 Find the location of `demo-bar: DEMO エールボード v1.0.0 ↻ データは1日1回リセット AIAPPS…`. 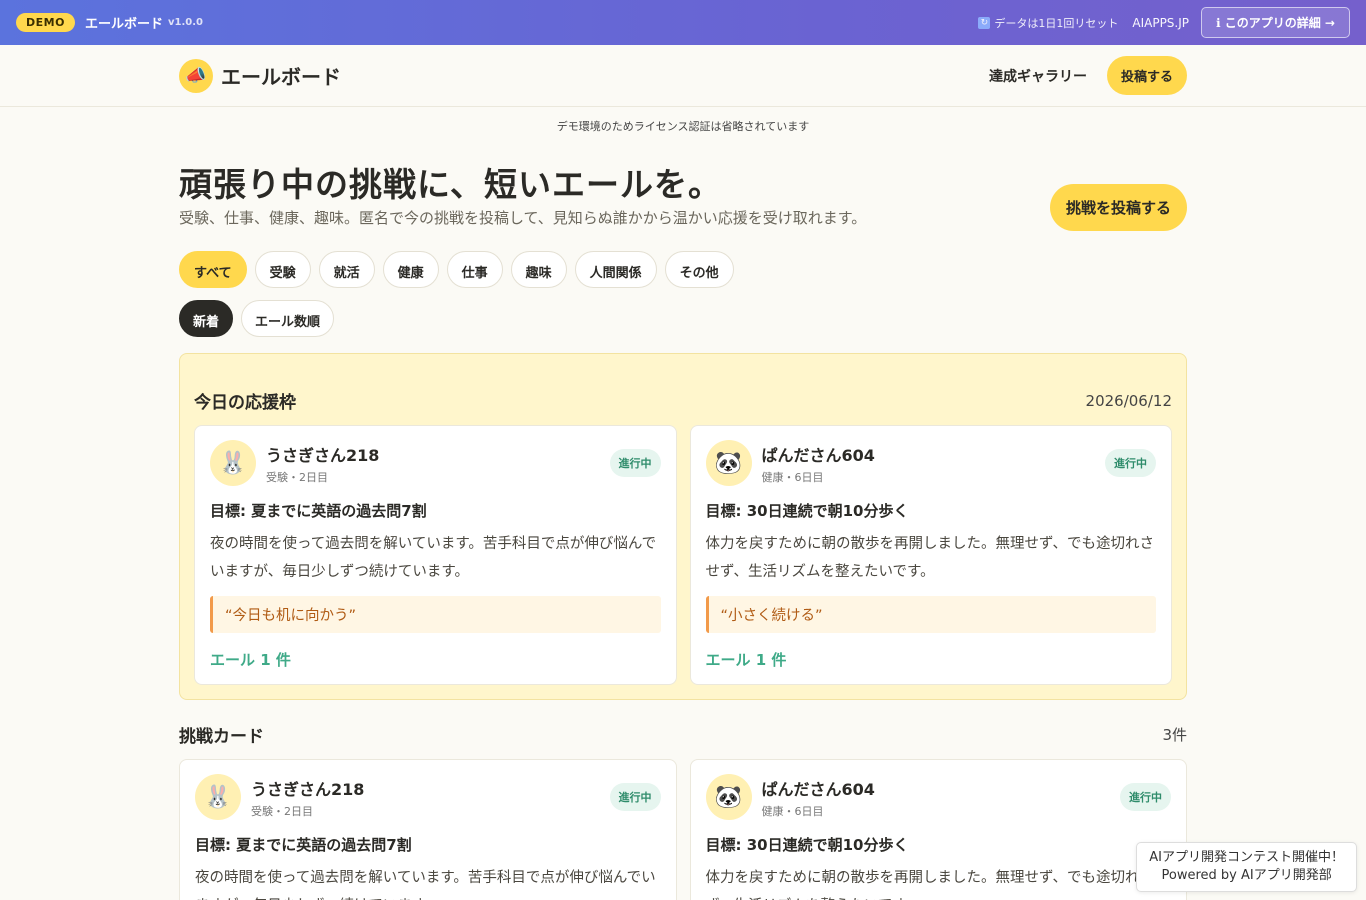

demo-bar: DEMO エールボード v1.0.0 ↻ データは1日1回リセット AIAPPS… is located at coordinates (683, 22).